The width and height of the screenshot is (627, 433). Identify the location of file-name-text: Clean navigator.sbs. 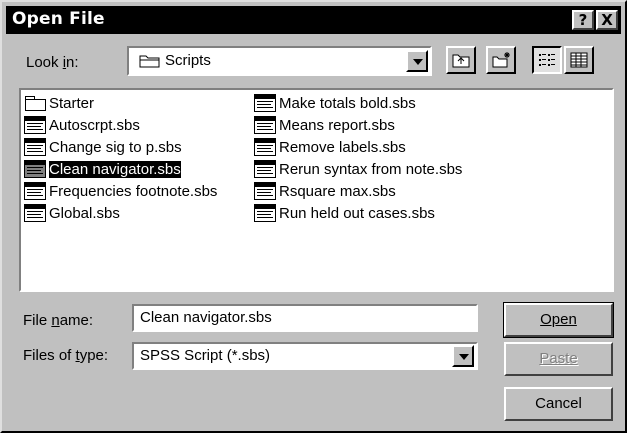
(115, 169).